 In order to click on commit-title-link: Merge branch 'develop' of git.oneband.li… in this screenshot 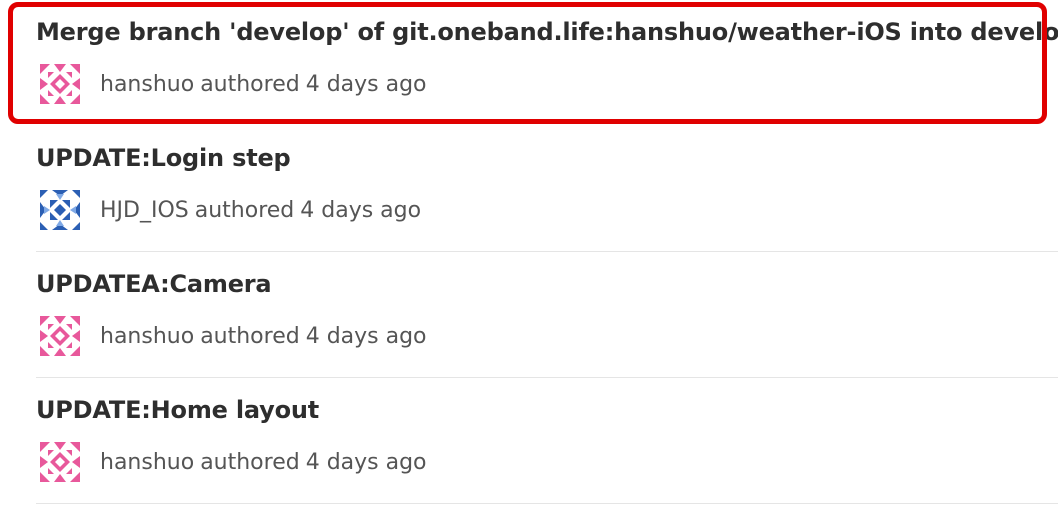, I will do `click(547, 32)`.